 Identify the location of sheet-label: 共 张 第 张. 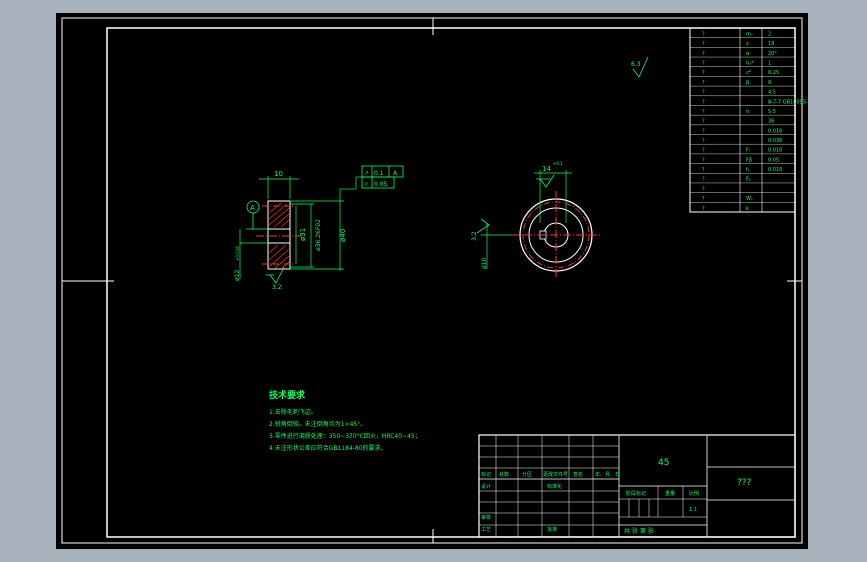
(639, 531).